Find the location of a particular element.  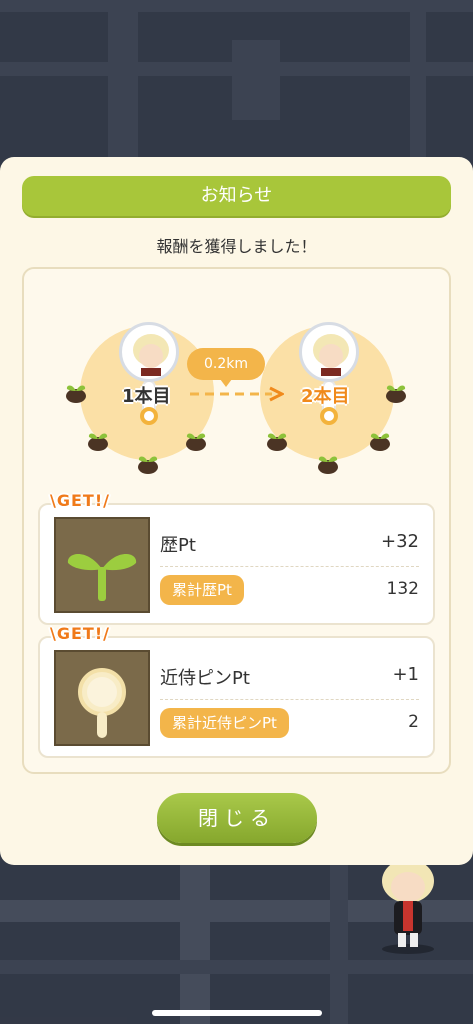

reward-card: \GET!/ 歴Pt +32 累計歴Pt 132 is located at coordinates (236, 558).